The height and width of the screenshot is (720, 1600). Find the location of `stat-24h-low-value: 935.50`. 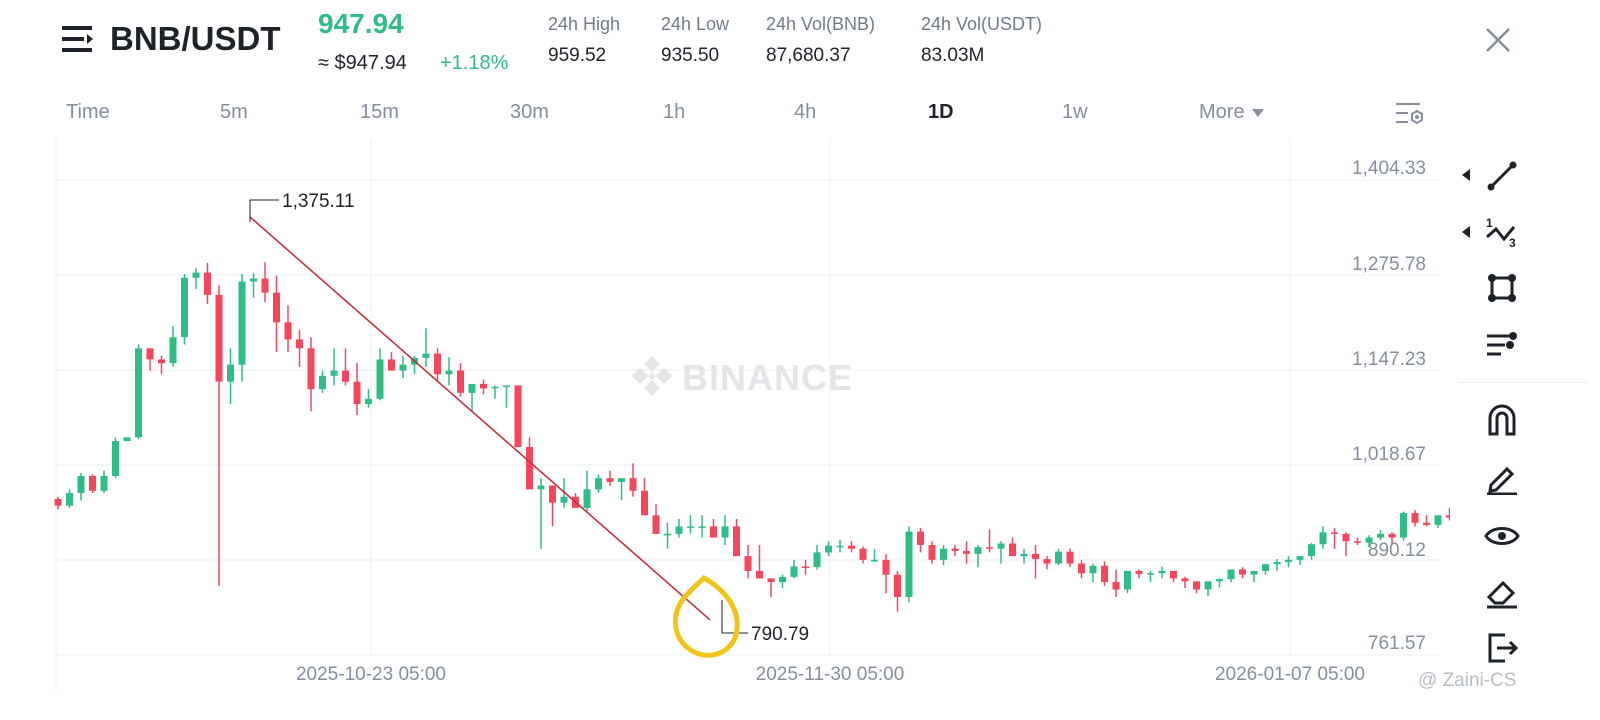

stat-24h-low-value: 935.50 is located at coordinates (690, 55).